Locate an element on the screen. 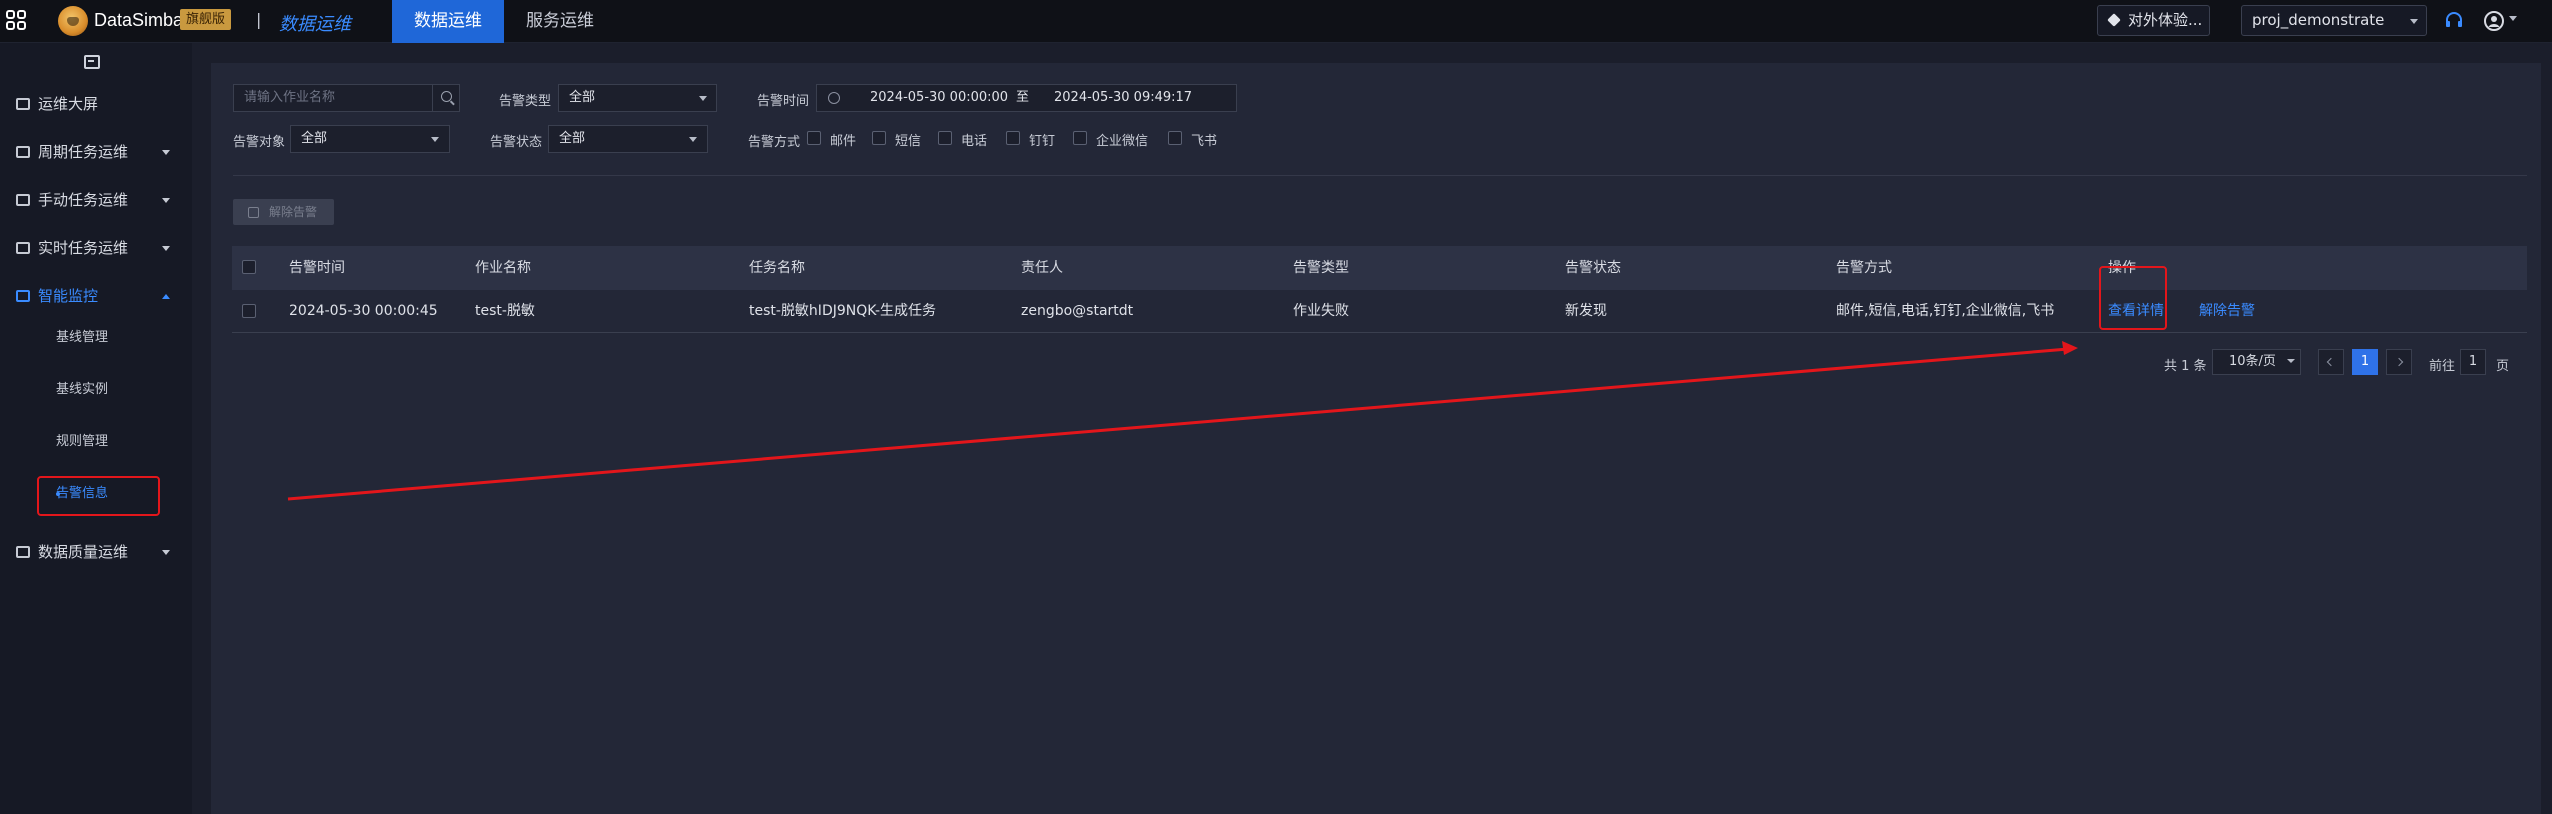 This screenshot has width=2552, height=814. dismiss-alert-batch-button: 解除告警 is located at coordinates (283, 212).